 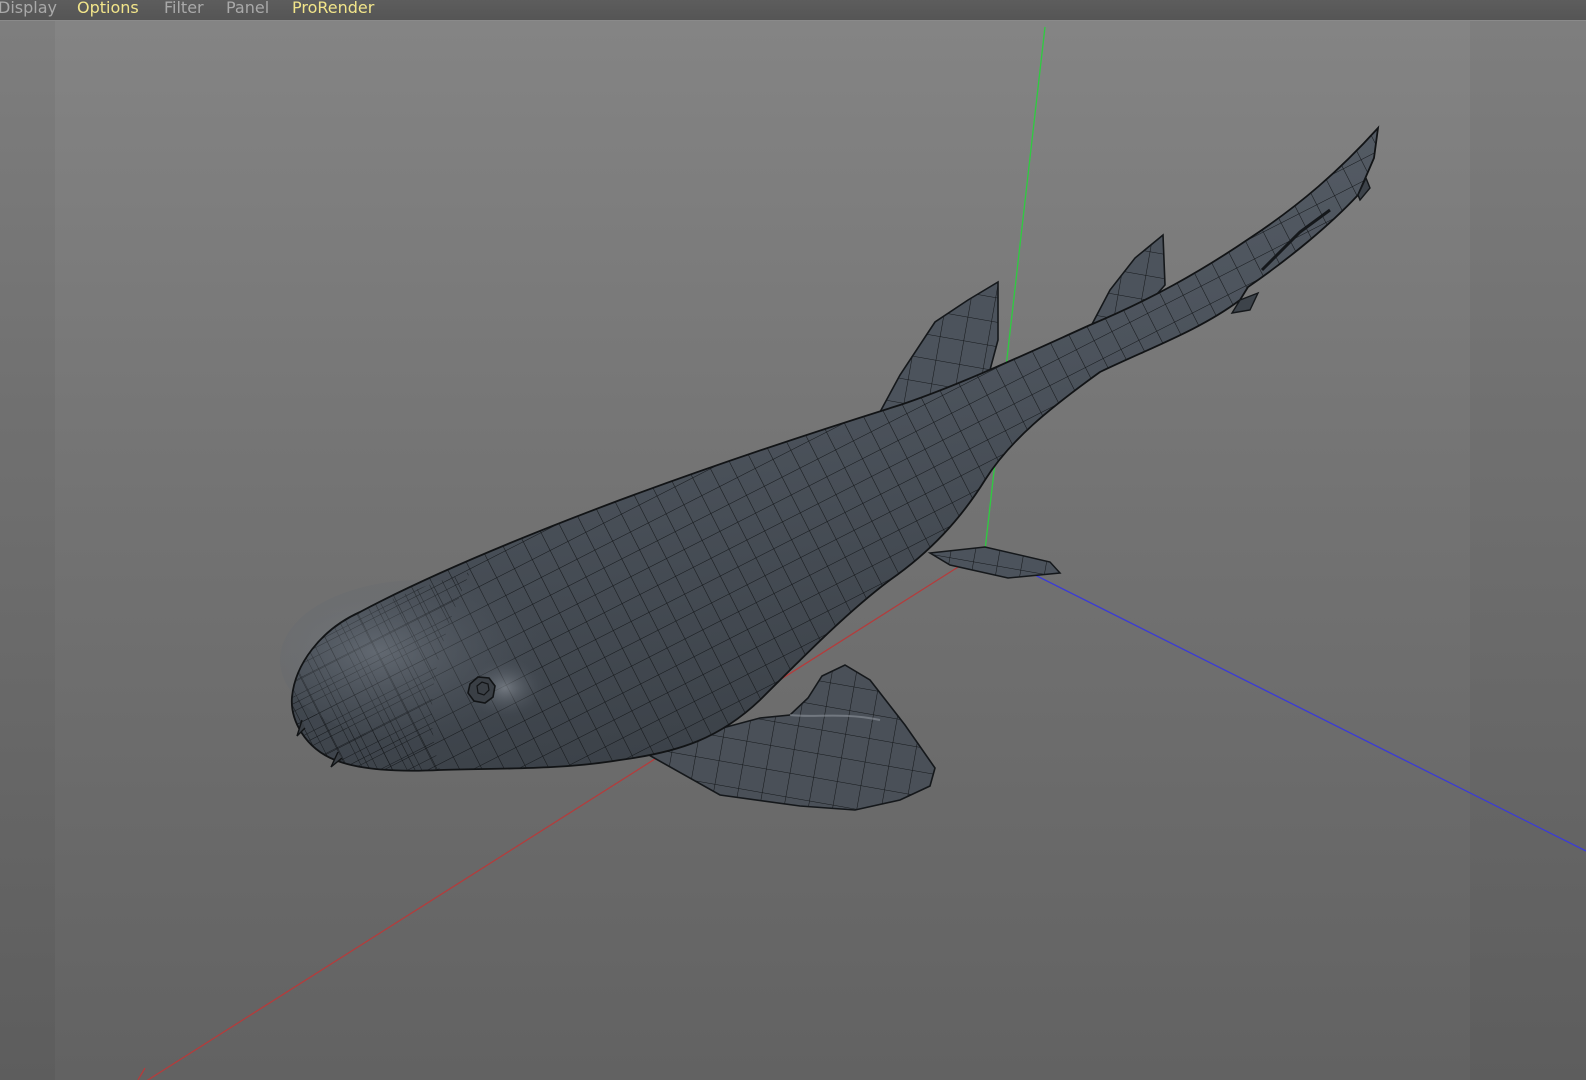 I want to click on menu-prorender: ProRender, so click(x=333, y=10).